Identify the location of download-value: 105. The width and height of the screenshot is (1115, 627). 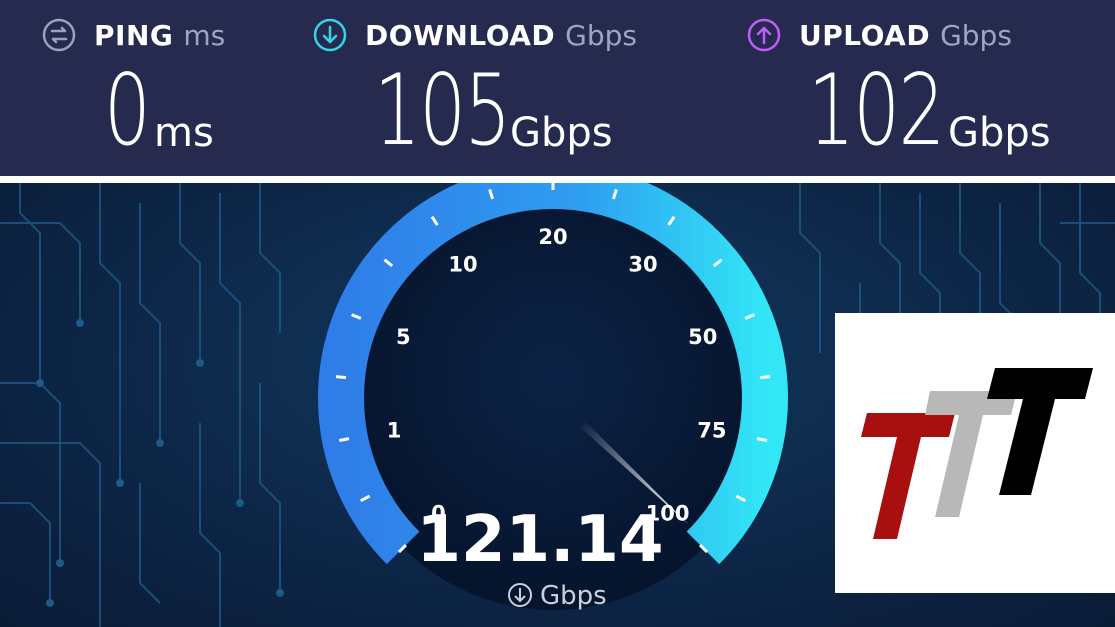
(442, 111).